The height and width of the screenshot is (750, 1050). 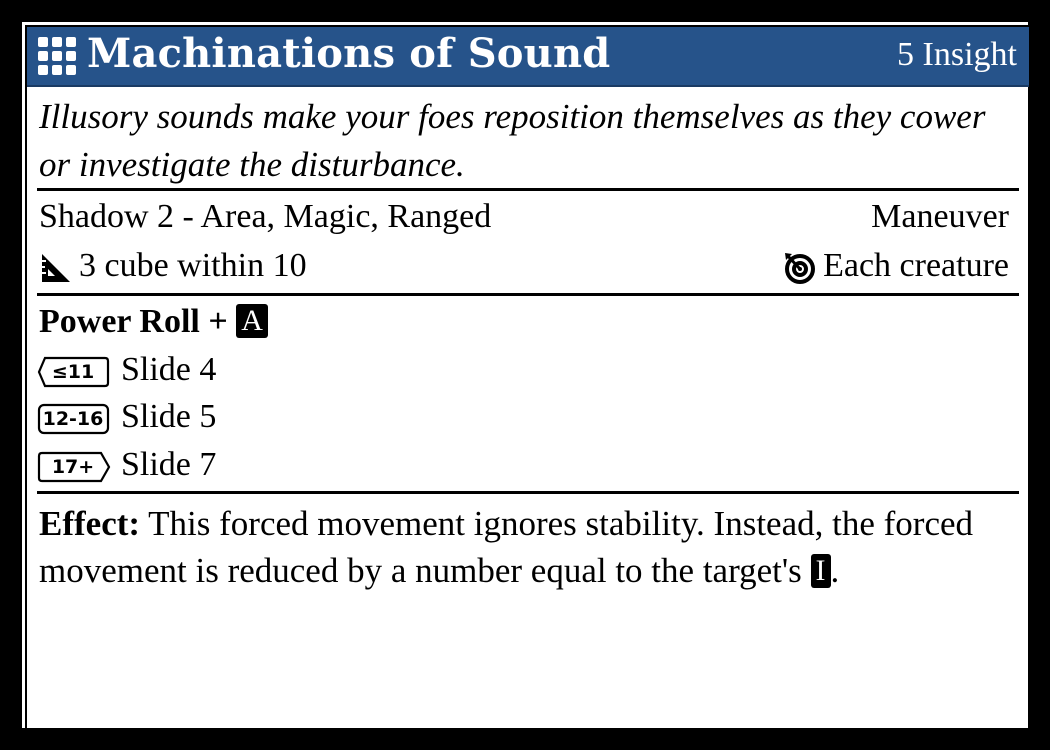 I want to click on tier-row: ≤11 Slide 4, so click(x=523, y=370).